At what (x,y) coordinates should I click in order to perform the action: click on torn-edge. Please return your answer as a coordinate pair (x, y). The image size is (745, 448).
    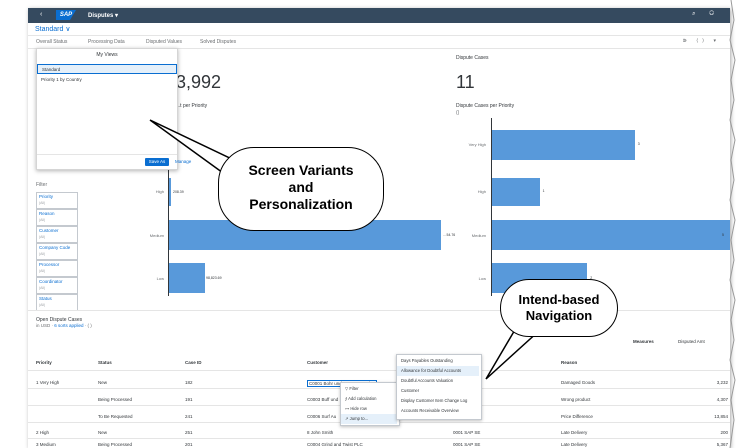
    Looking at the image, I should click on (732, 224).